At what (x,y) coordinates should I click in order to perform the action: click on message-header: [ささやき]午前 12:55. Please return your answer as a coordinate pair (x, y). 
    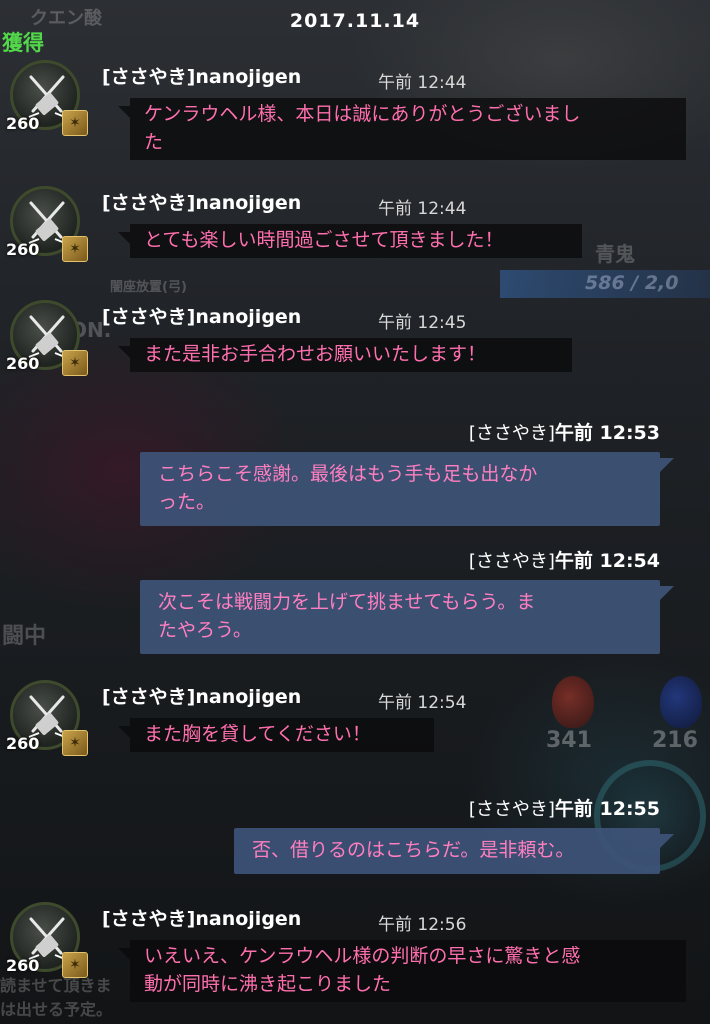
    Looking at the image, I should click on (564, 807).